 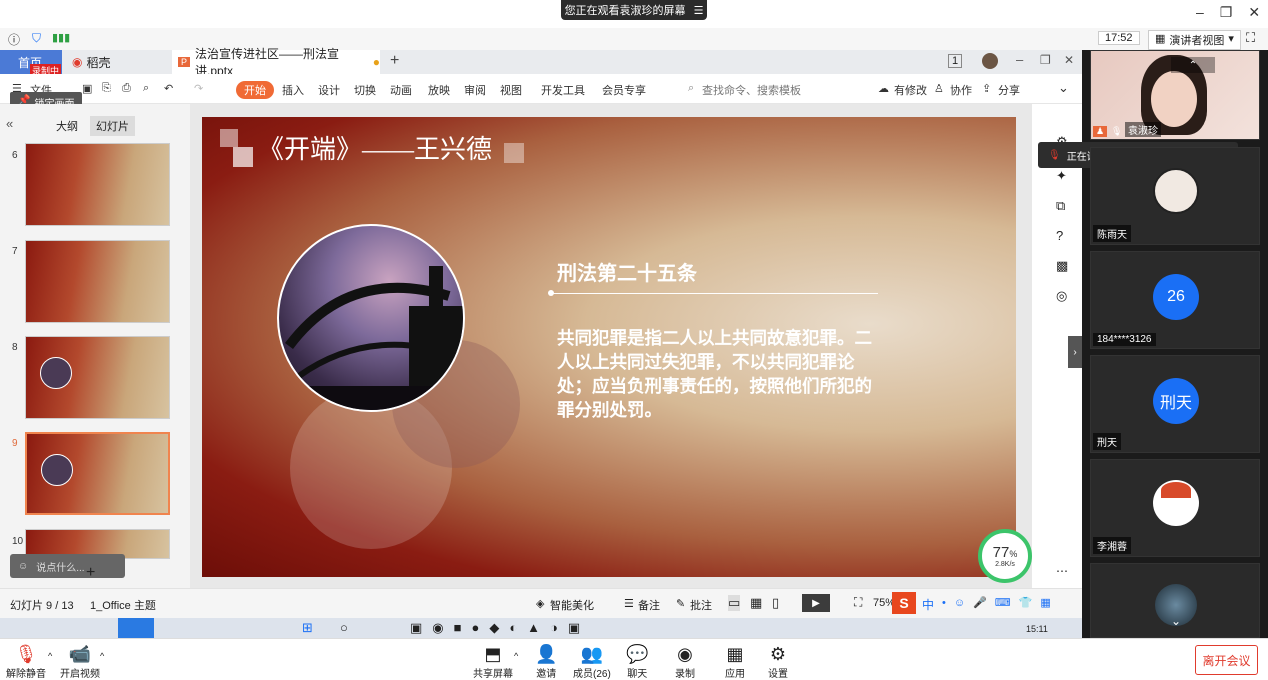 What do you see at coordinates (329, 90) in the screenshot?
I see `ribbon-tab-design: 设计` at bounding box center [329, 90].